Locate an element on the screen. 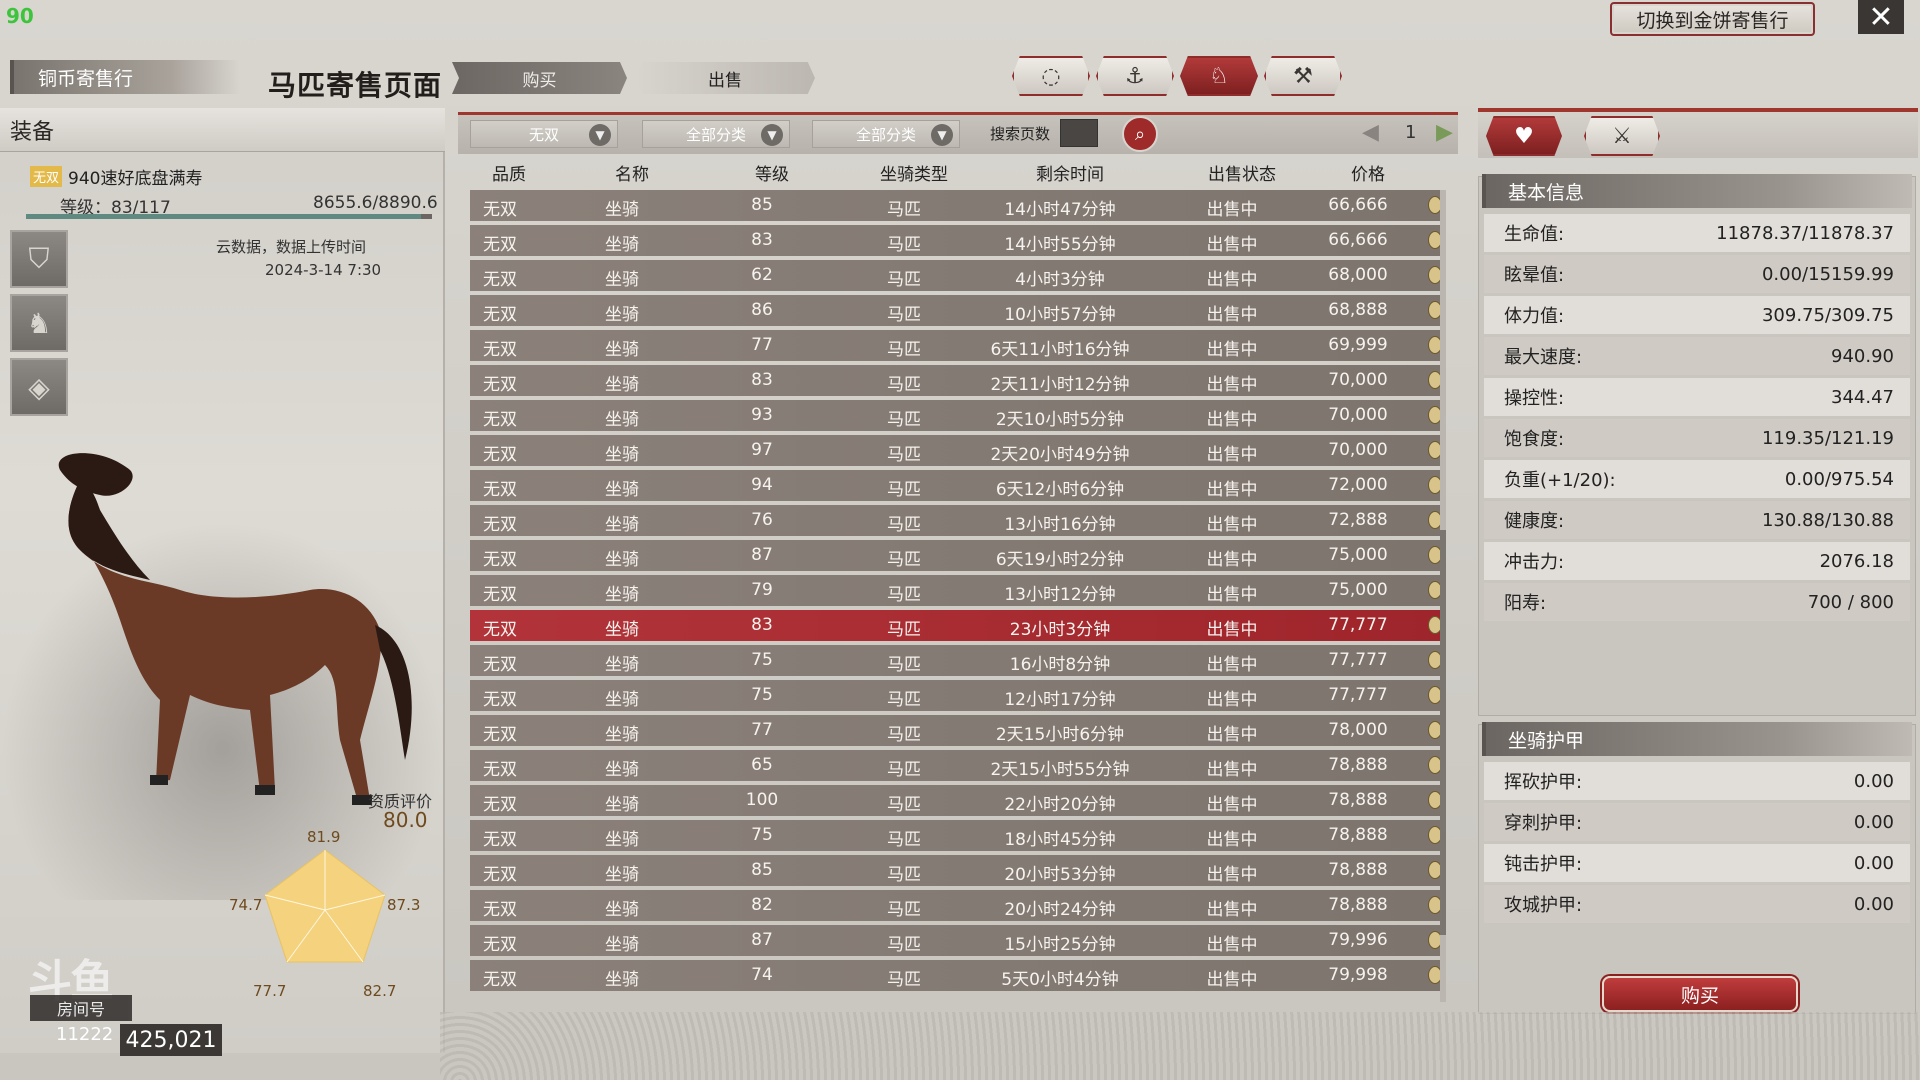 The image size is (1920, 1080). table-row: 无双 坐骑 75 马匹 16小时8分钟 出售中 77,777 is located at coordinates (955, 660).